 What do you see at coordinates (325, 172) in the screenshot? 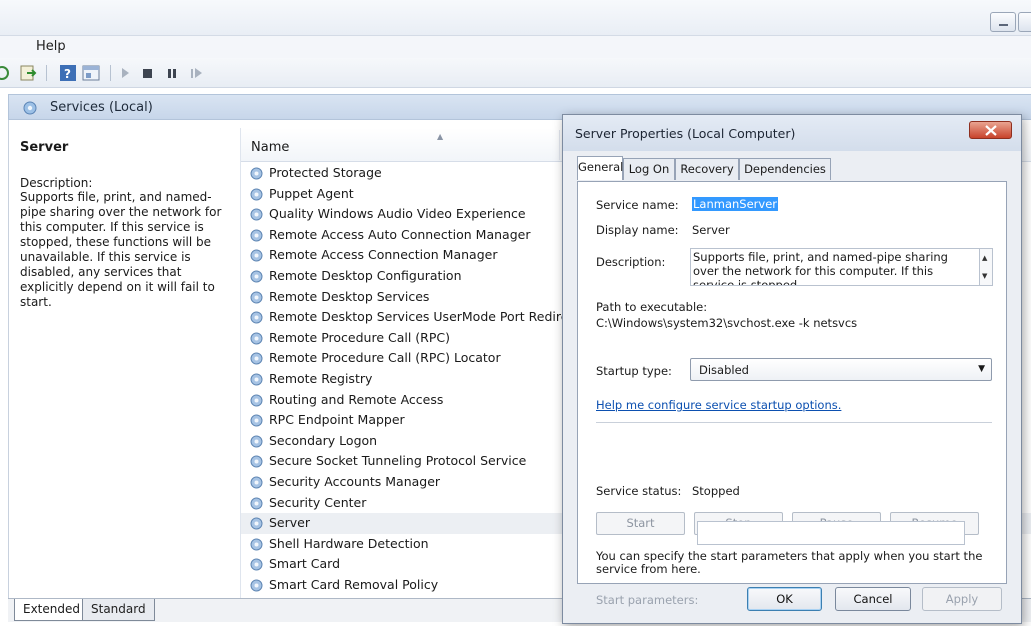
I see `service-name: Protected Storage` at bounding box center [325, 172].